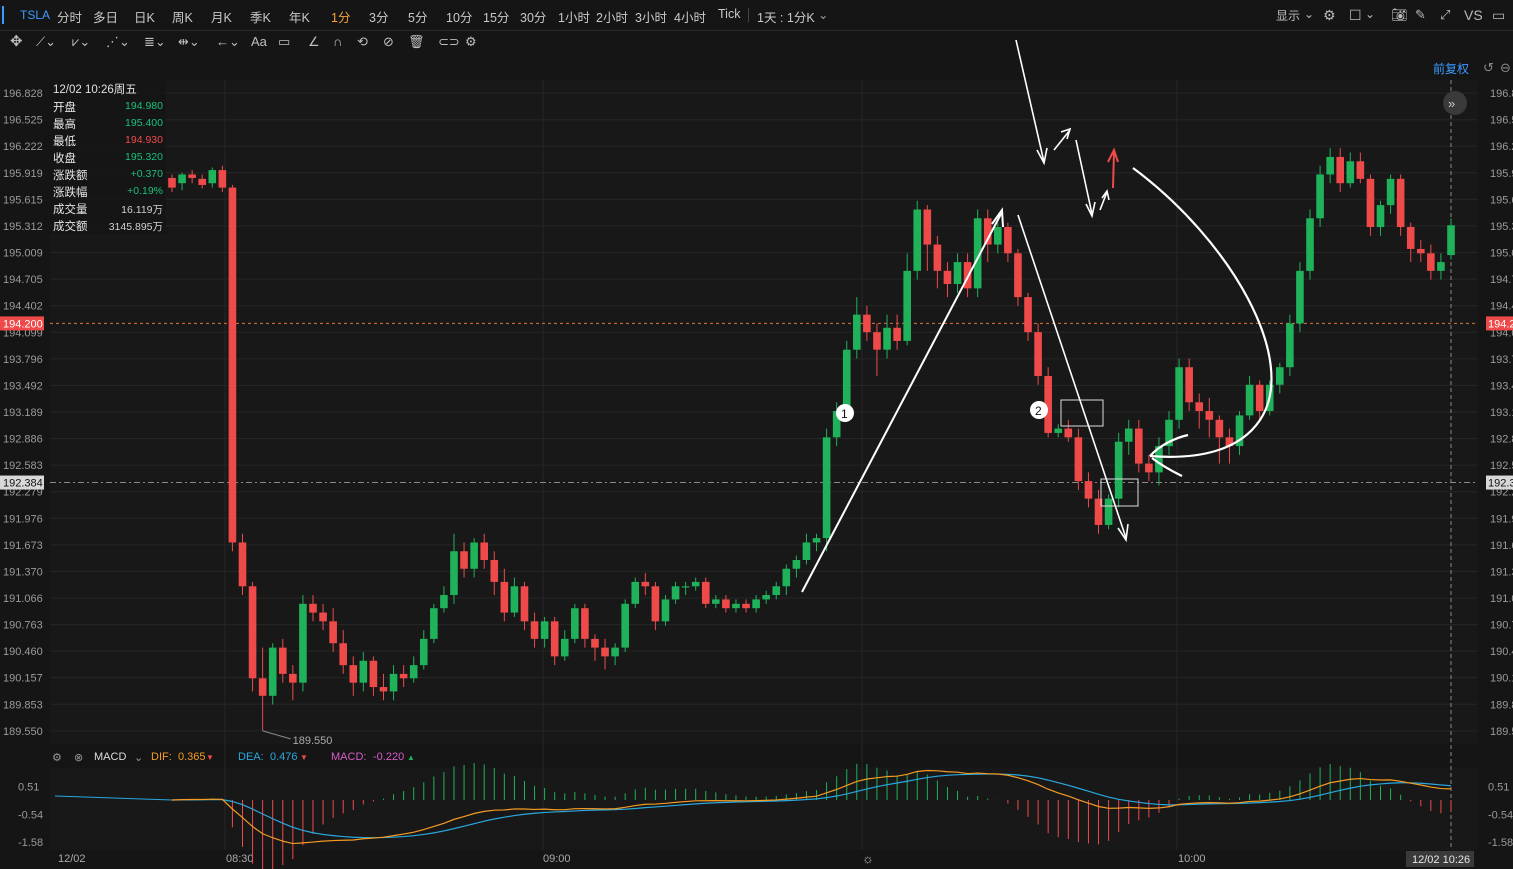 The height and width of the screenshot is (869, 1513). What do you see at coordinates (144, 106) in the screenshot?
I see `info-value: 194.980` at bounding box center [144, 106].